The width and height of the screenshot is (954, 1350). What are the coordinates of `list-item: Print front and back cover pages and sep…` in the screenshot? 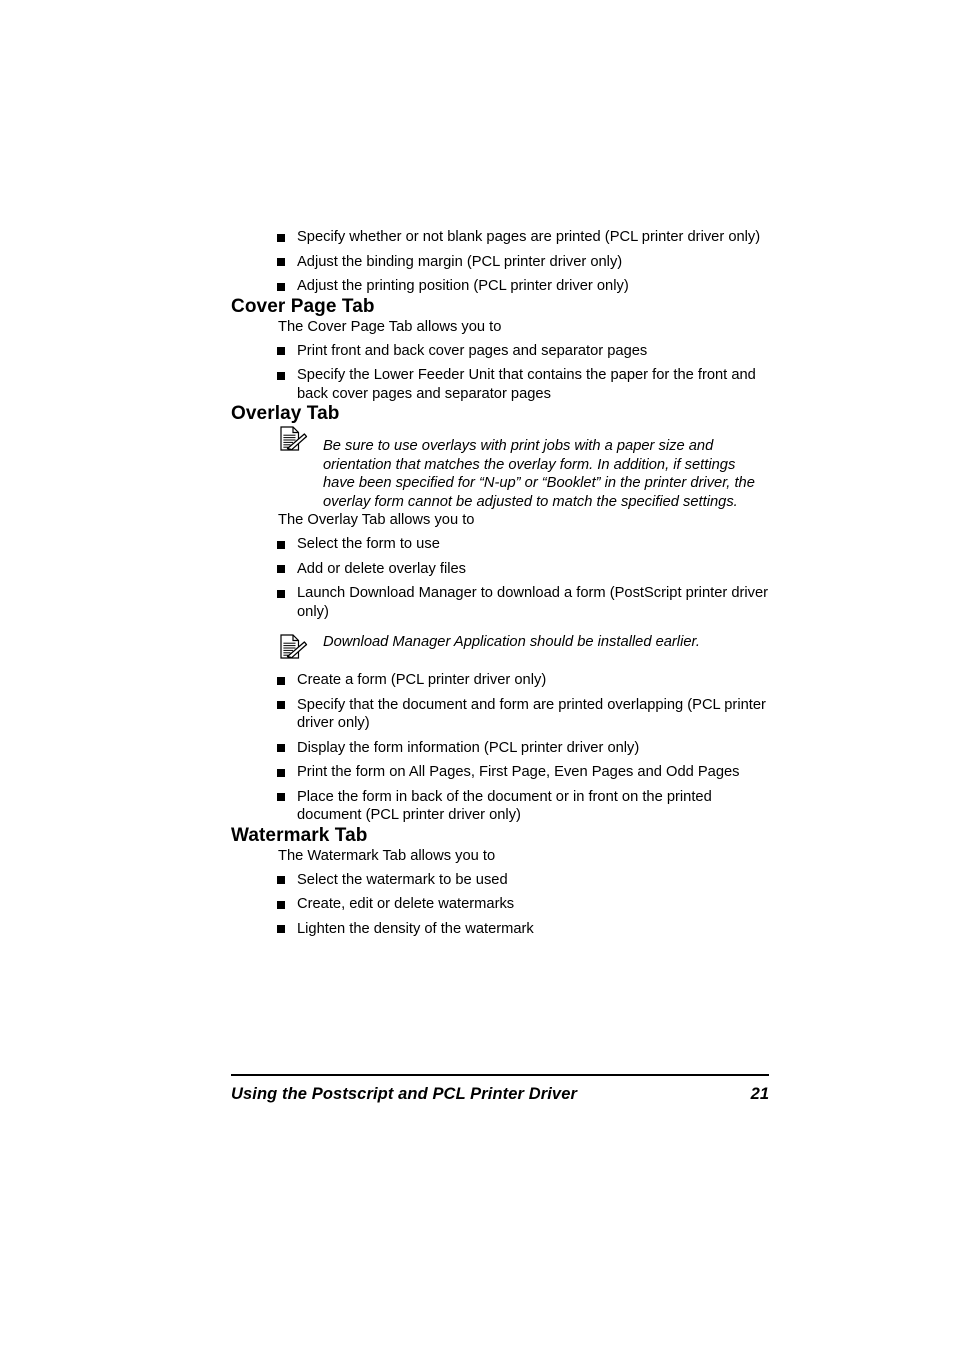 It's located at (524, 351).